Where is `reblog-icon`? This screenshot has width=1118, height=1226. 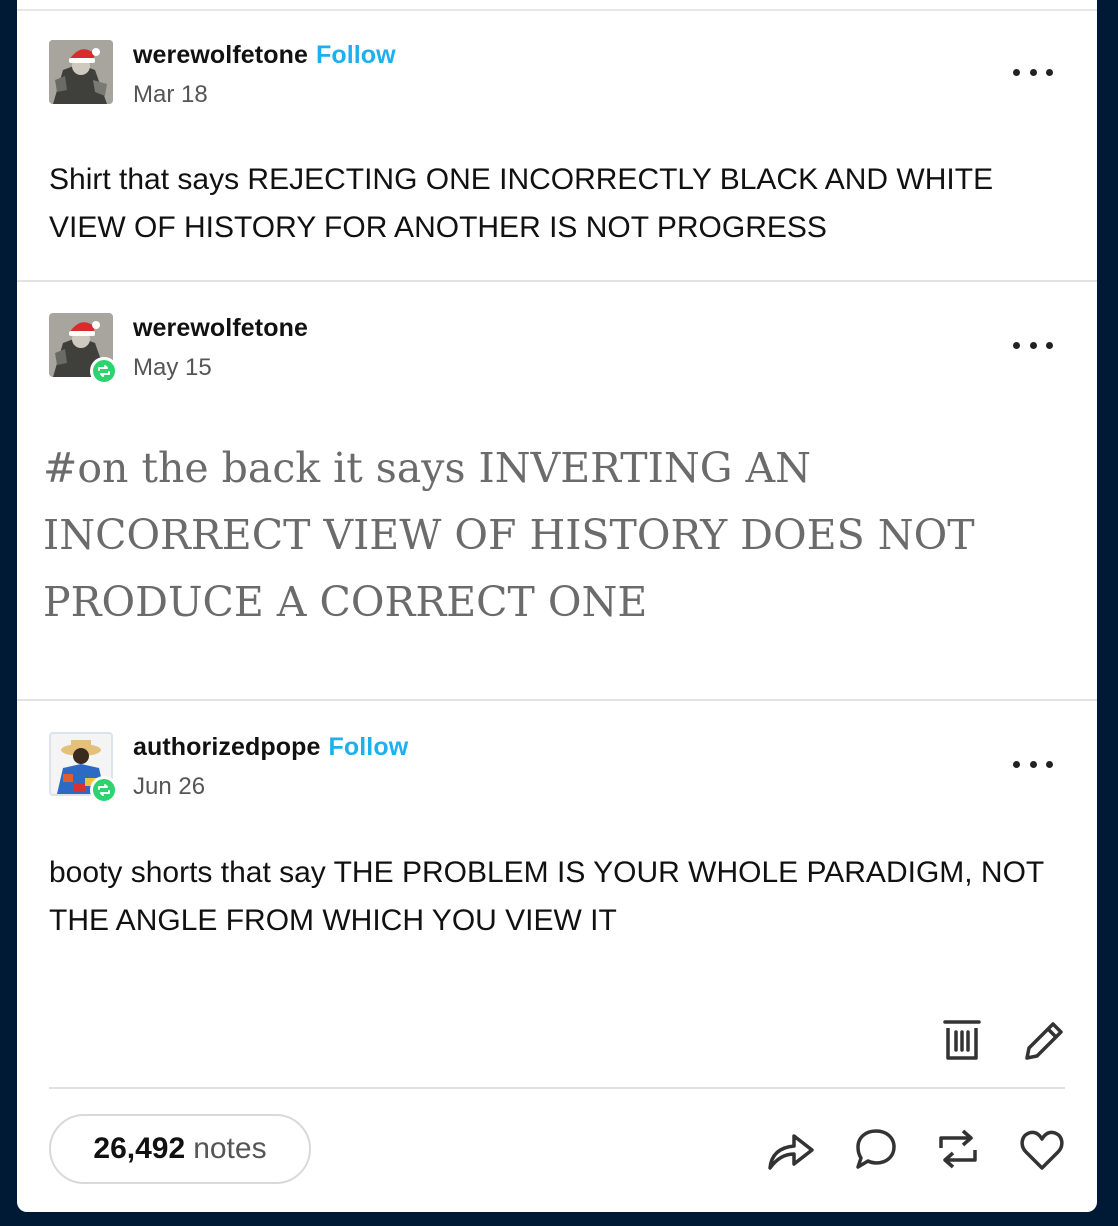 reblog-icon is located at coordinates (958, 1149).